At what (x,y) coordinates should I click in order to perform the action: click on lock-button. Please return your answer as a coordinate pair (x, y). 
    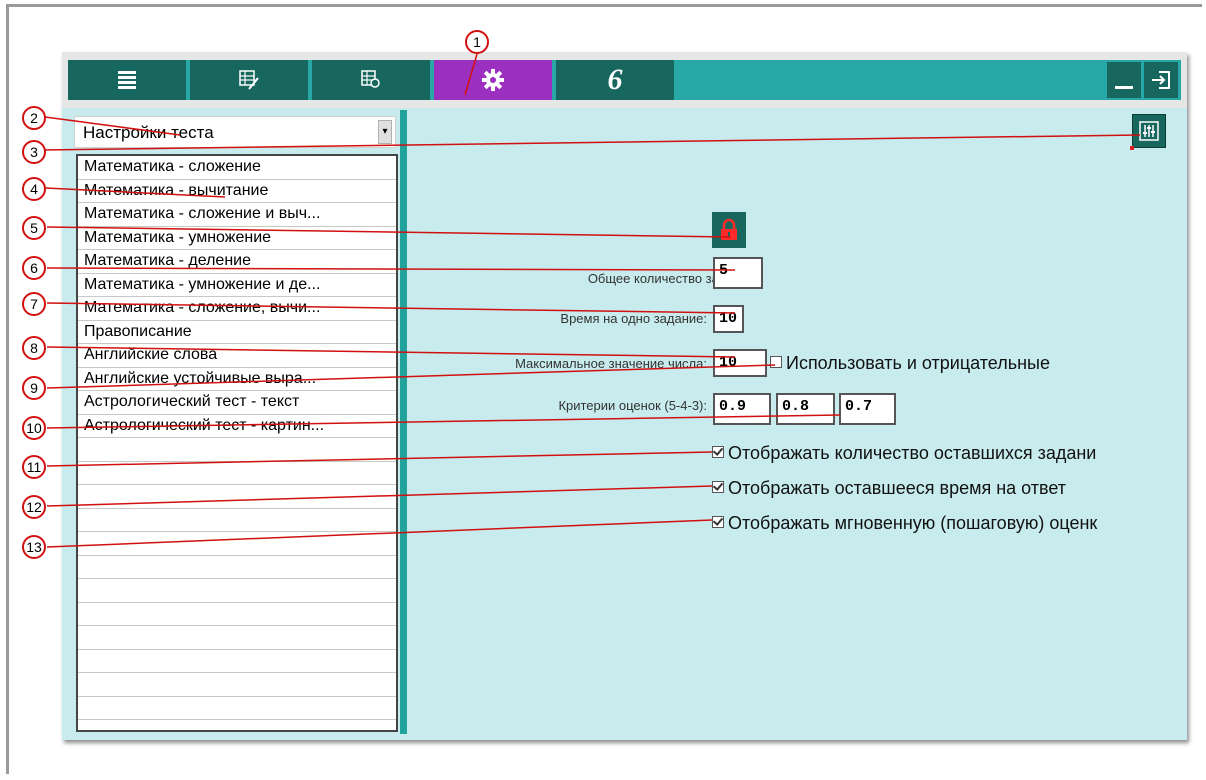
    Looking at the image, I should click on (729, 230).